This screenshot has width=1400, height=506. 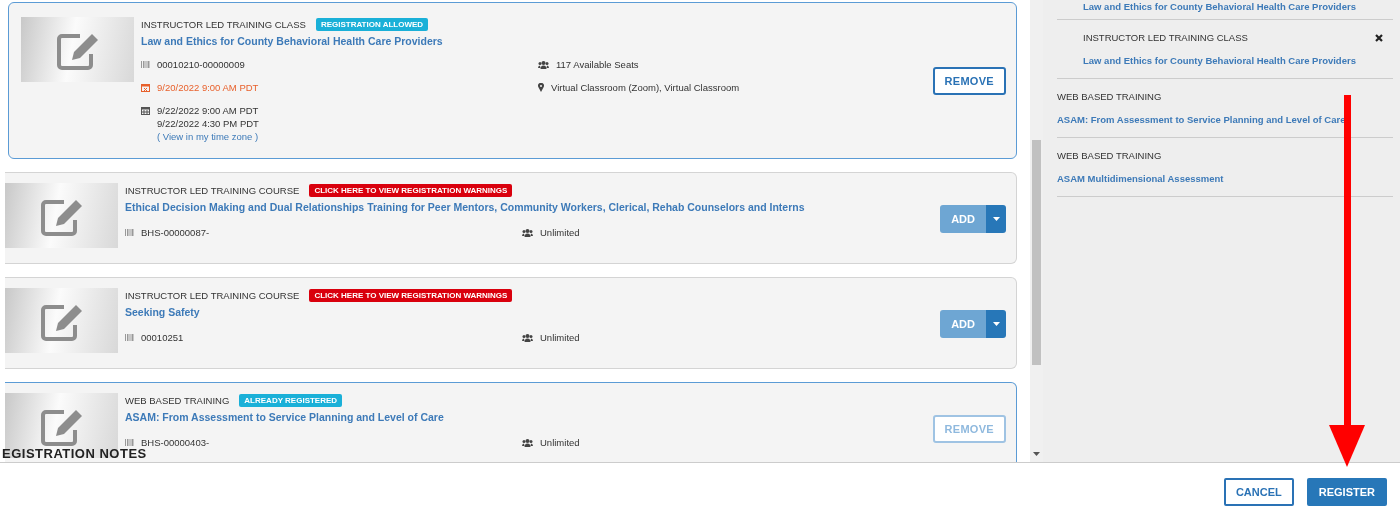 What do you see at coordinates (291, 400) in the screenshot?
I see `status-badge: ALREADY REGISTERED` at bounding box center [291, 400].